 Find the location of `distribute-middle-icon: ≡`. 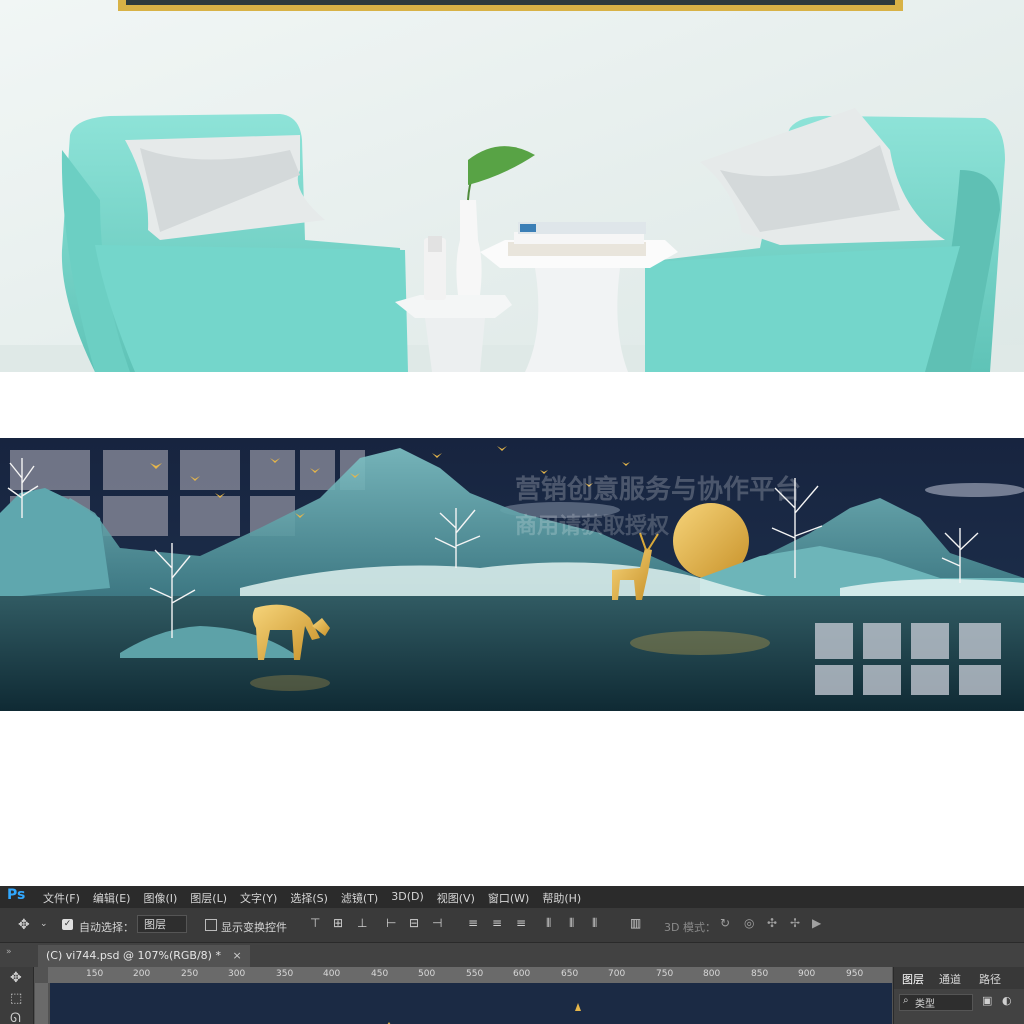

distribute-middle-icon: ≡ is located at coordinates (497, 923).